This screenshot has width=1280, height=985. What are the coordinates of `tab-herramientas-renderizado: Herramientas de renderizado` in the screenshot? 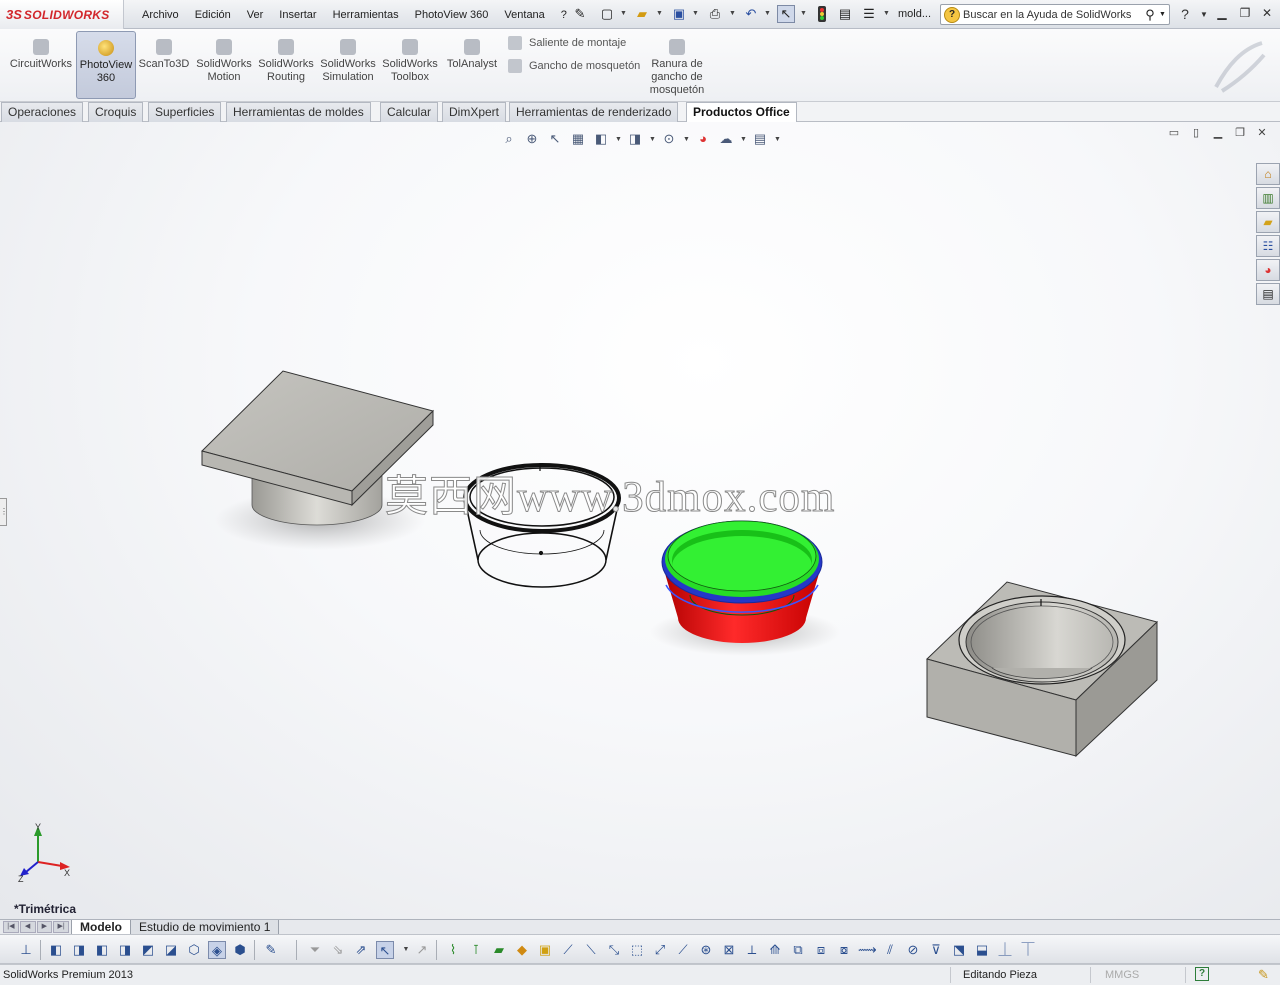 It's located at (594, 112).